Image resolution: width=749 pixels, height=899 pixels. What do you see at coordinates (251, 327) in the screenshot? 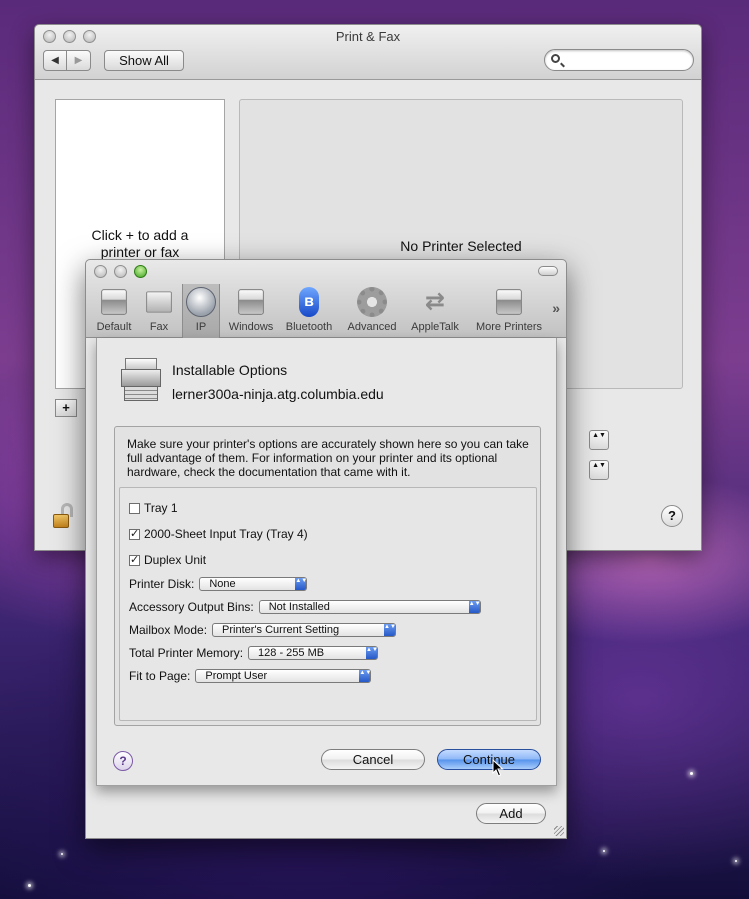
I see `toolbar-label: Windows` at bounding box center [251, 327].